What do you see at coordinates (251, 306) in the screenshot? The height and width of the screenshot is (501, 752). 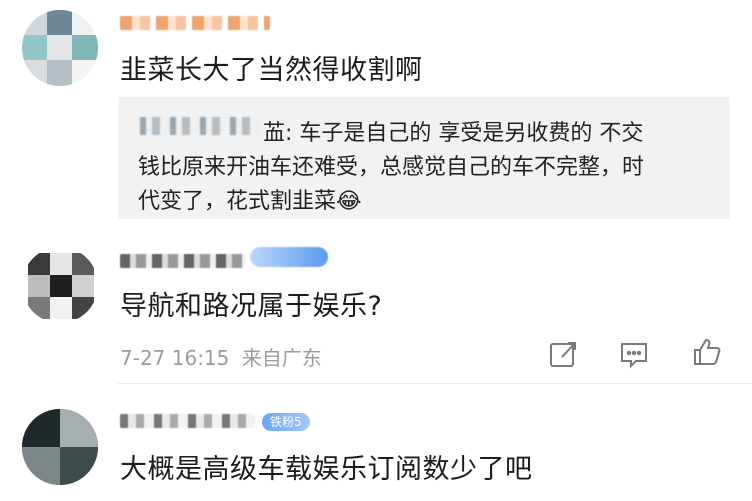 I see `comment-text: 导航和路况属于娱乐?` at bounding box center [251, 306].